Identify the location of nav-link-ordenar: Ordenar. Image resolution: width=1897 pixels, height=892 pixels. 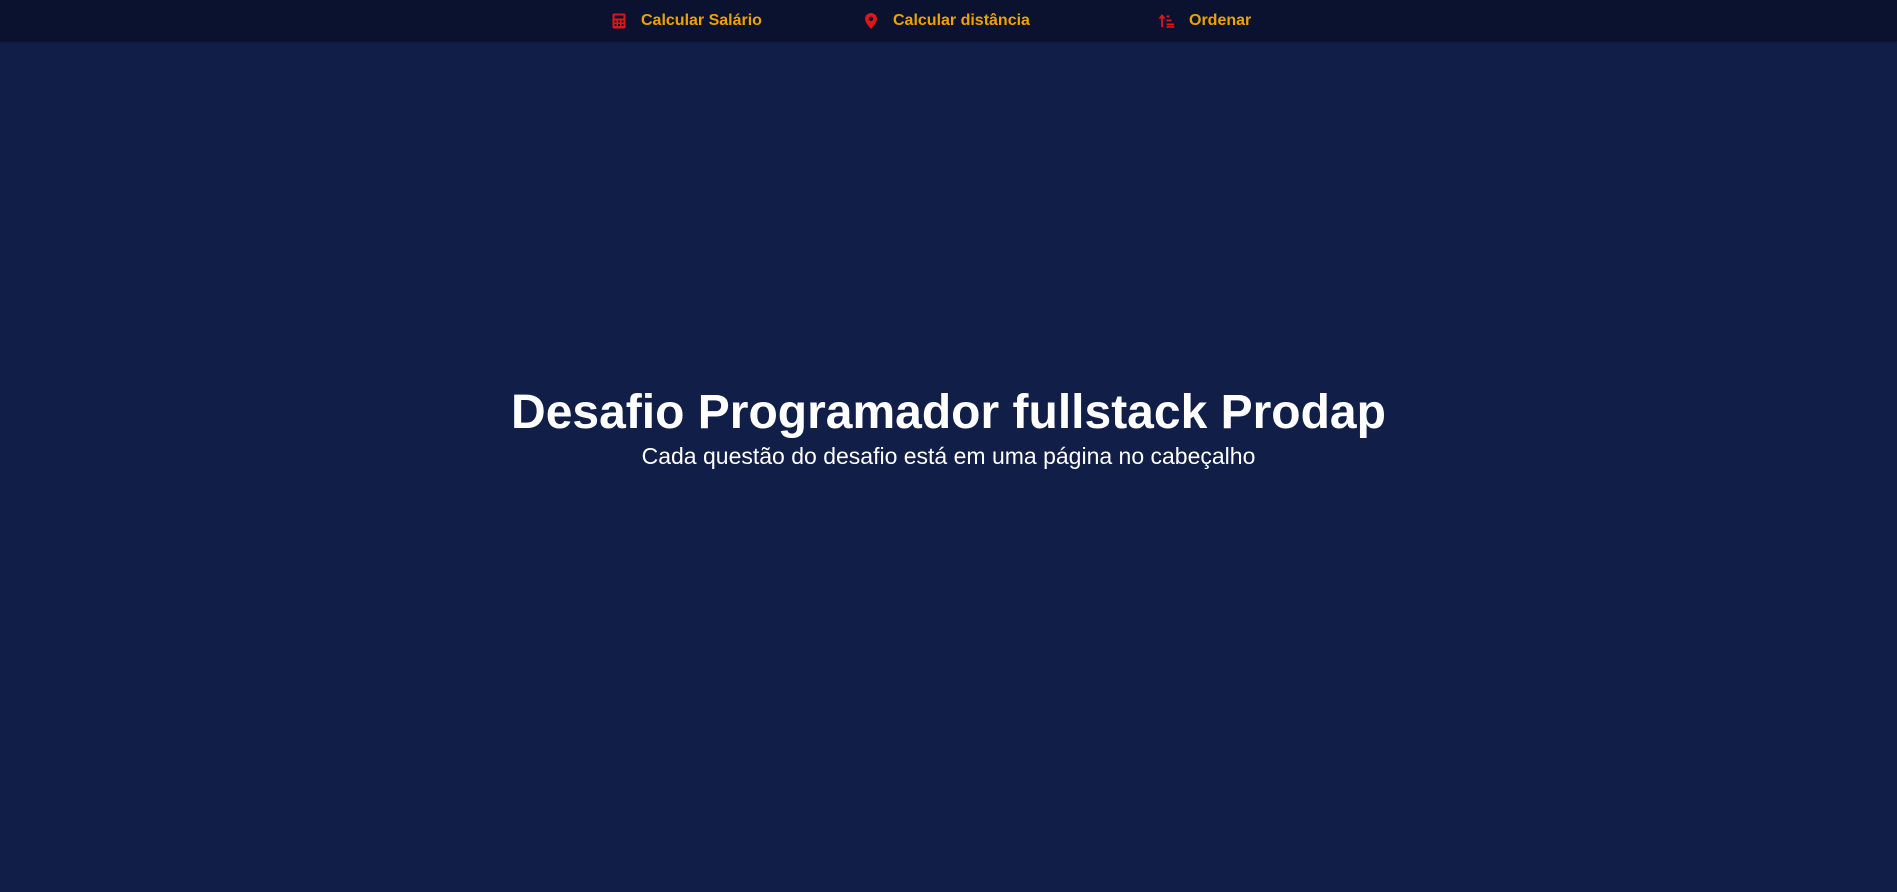
(1204, 20).